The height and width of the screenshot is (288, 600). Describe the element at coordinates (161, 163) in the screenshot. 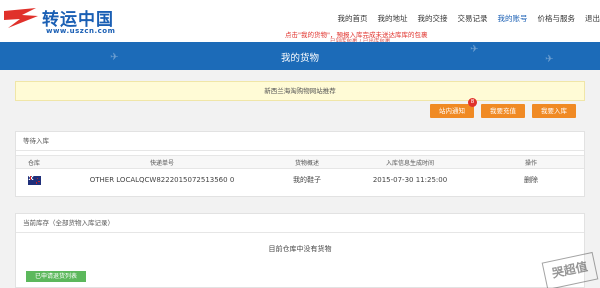

I see `col-tracking: 快递单号` at that location.